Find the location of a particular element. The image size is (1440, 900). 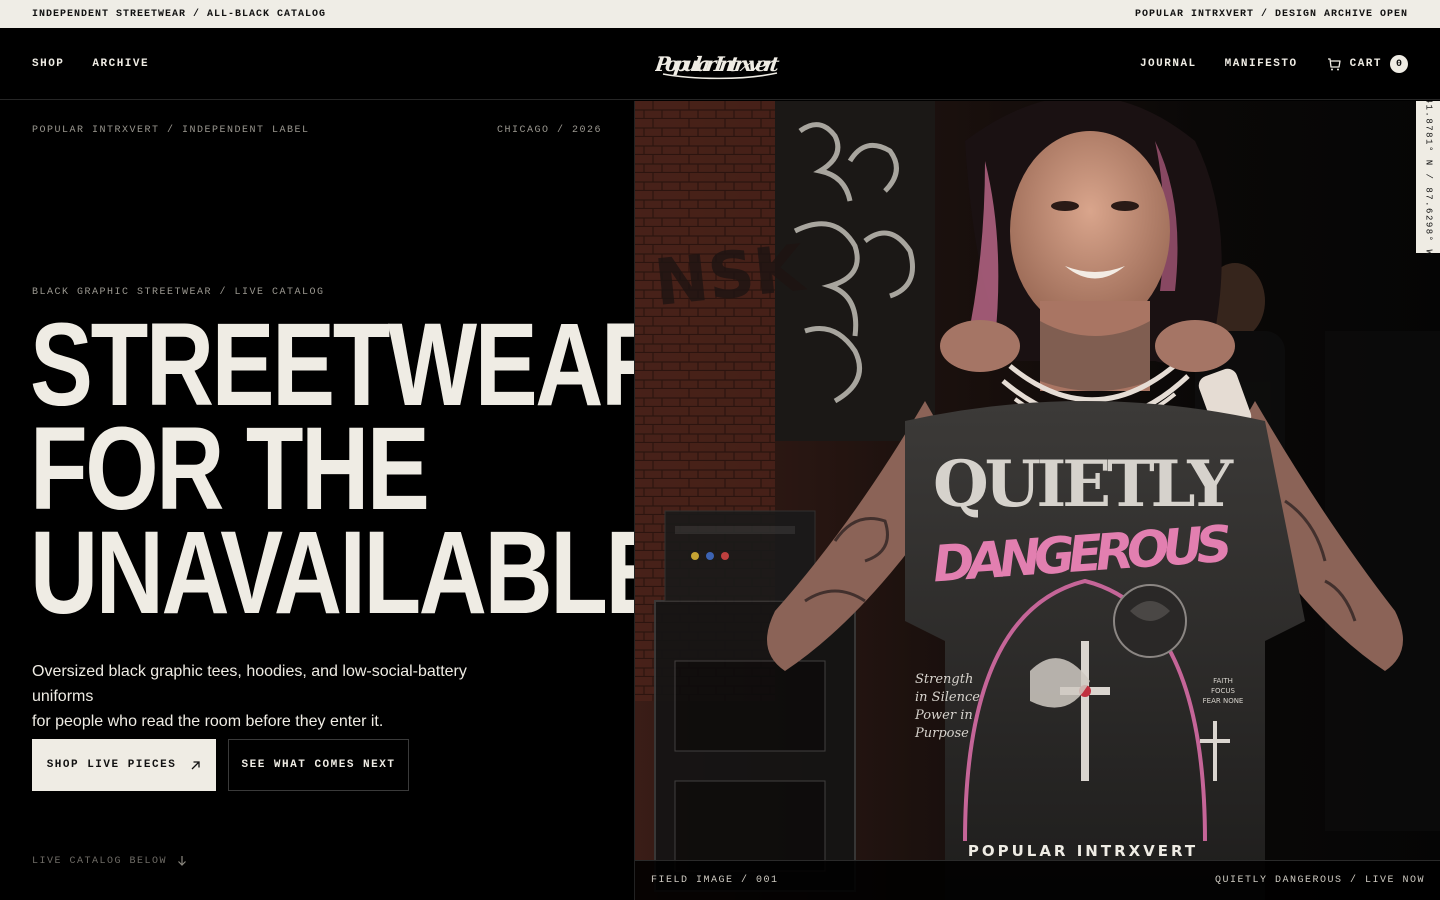

headline-line-1: STREETWEAR is located at coordinates (349, 365).